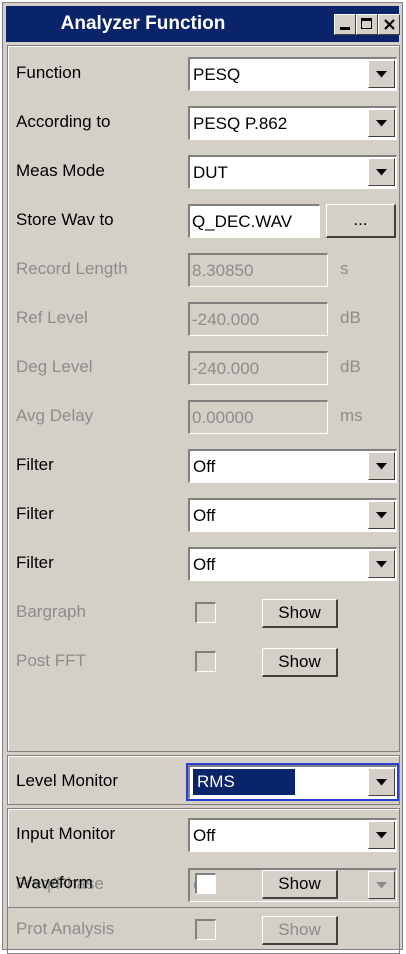 The image size is (406, 954). I want to click on level-monitor-label: Level Monitor, so click(67, 780).